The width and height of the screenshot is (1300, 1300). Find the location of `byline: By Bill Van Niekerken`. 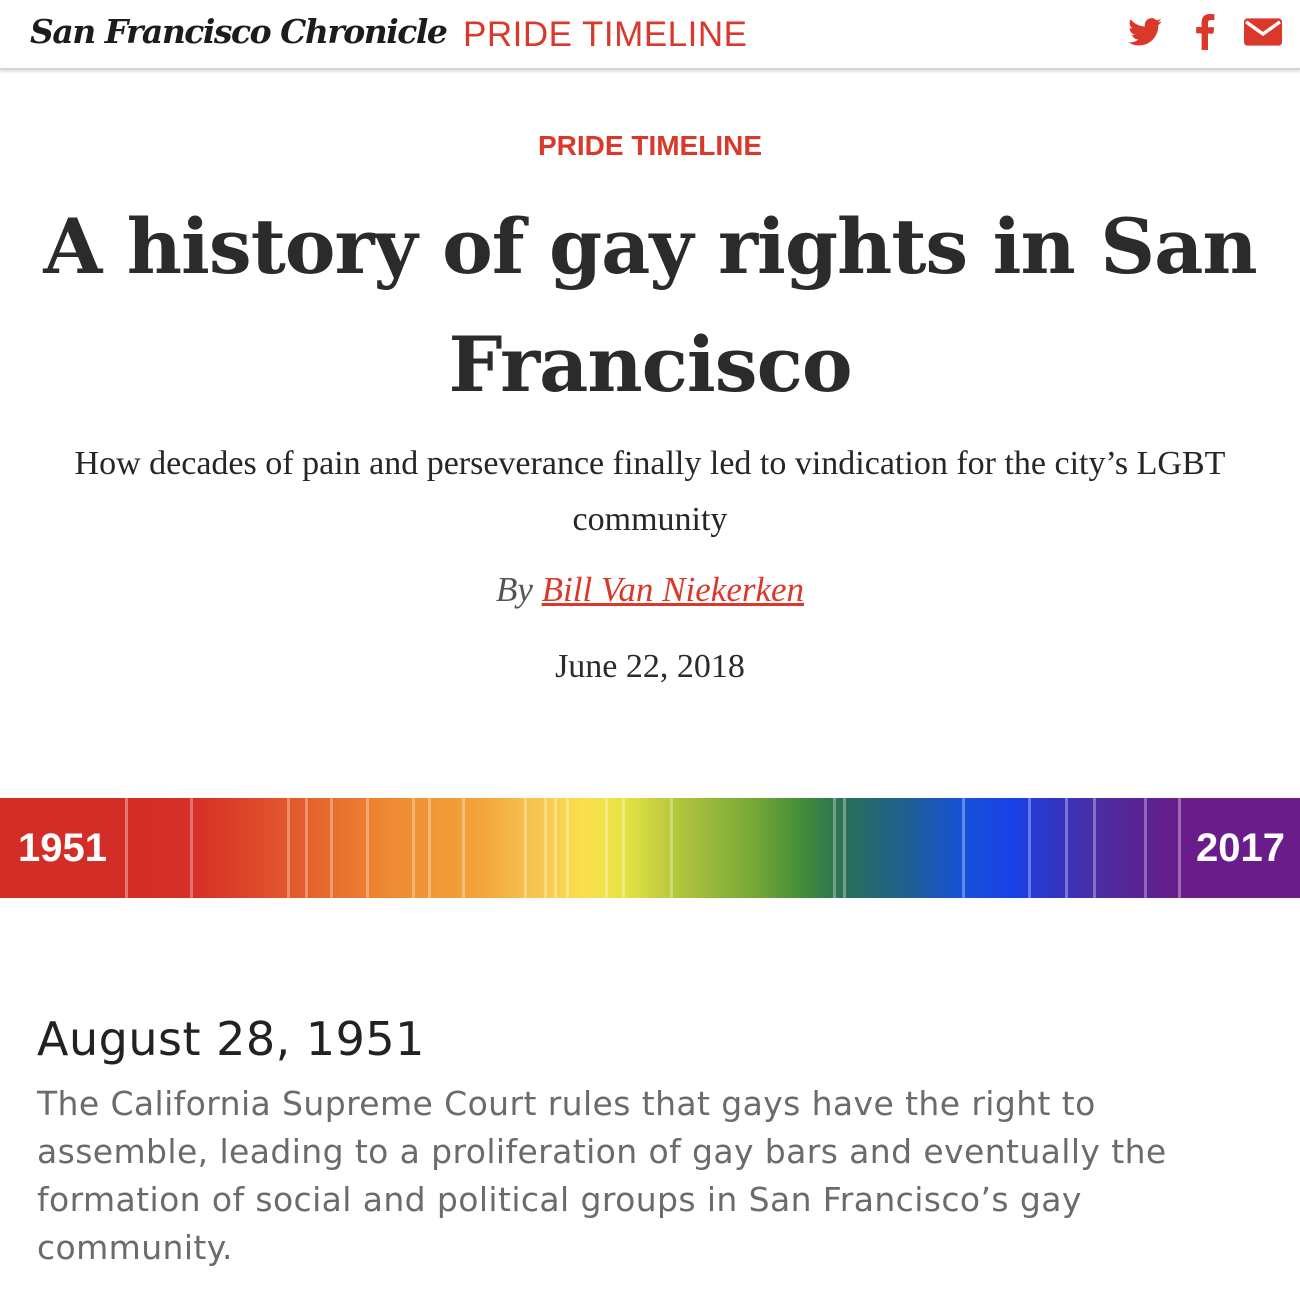

byline: By Bill Van Niekerken is located at coordinates (650, 590).